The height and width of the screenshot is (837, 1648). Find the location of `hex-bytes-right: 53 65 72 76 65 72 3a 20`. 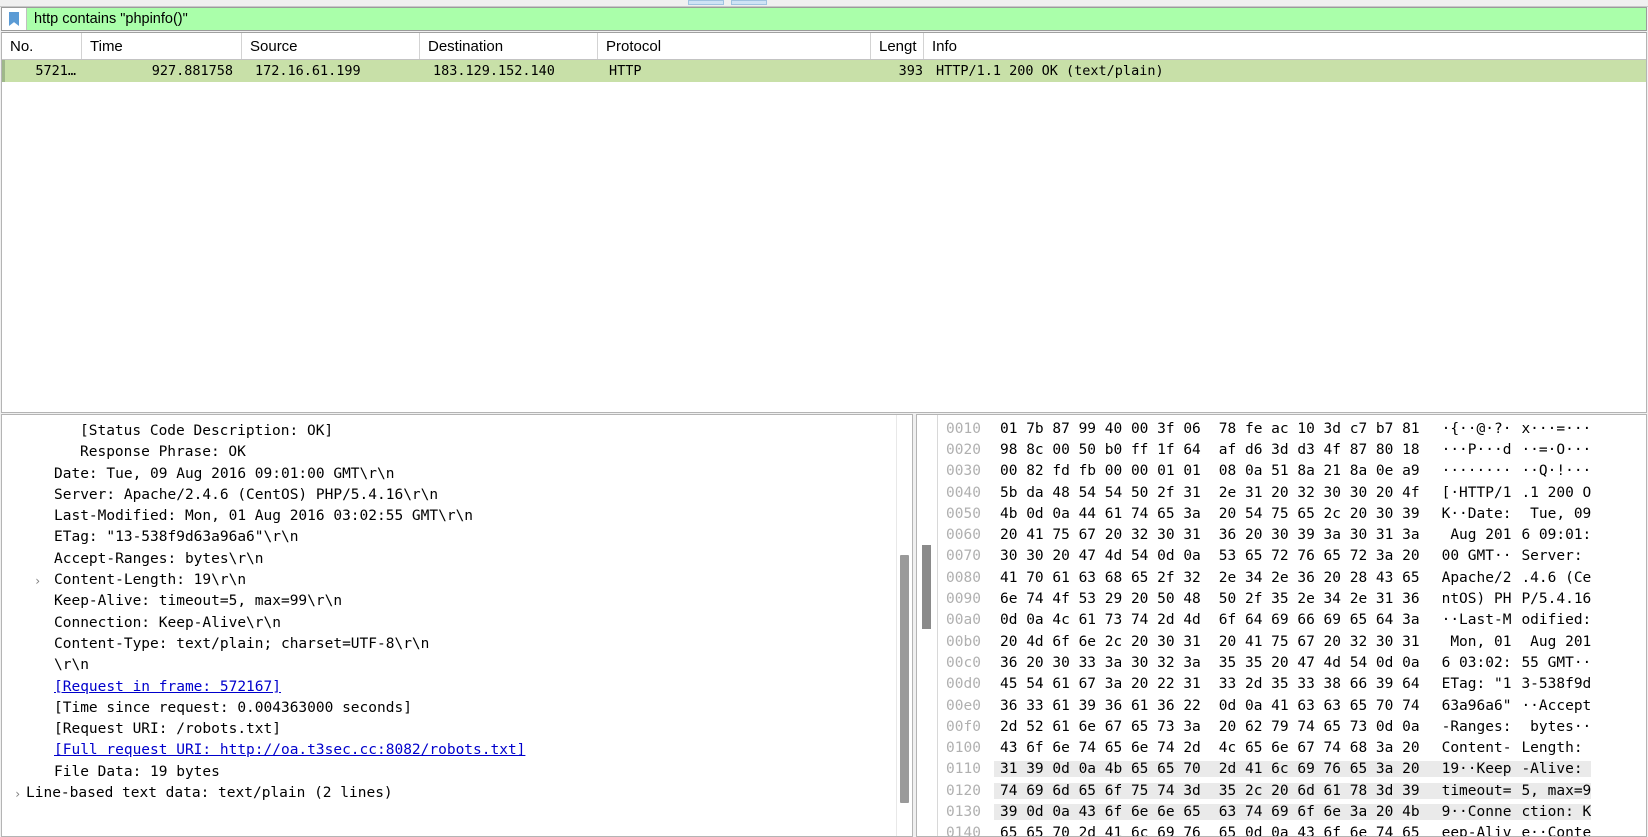

hex-bytes-right: 53 65 72 76 65 72 3a 20 is located at coordinates (1310, 556).